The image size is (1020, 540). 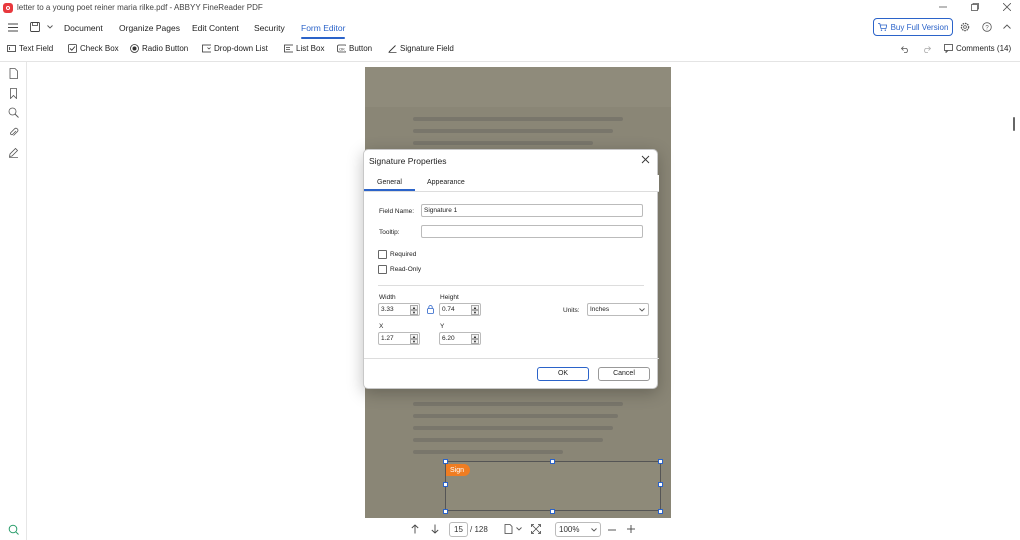 I want to click on page-view-icon, so click(x=508, y=529).